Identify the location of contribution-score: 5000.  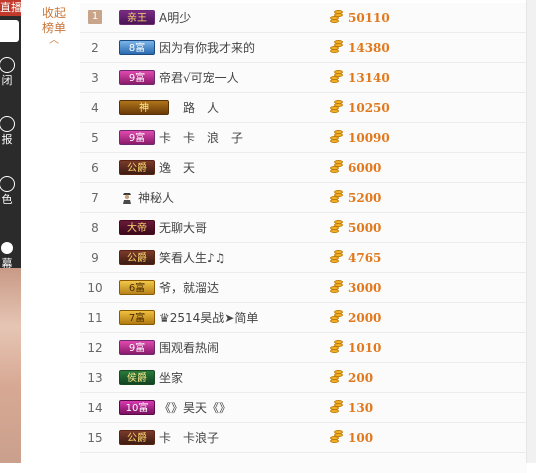
(365, 228).